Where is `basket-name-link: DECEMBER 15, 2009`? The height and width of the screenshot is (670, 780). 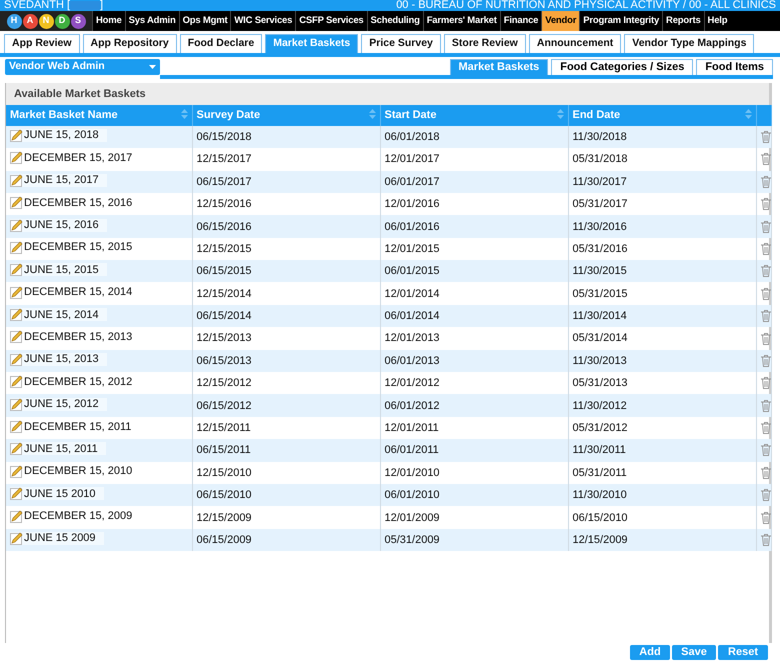
basket-name-link: DECEMBER 15, 2009 is located at coordinates (78, 516).